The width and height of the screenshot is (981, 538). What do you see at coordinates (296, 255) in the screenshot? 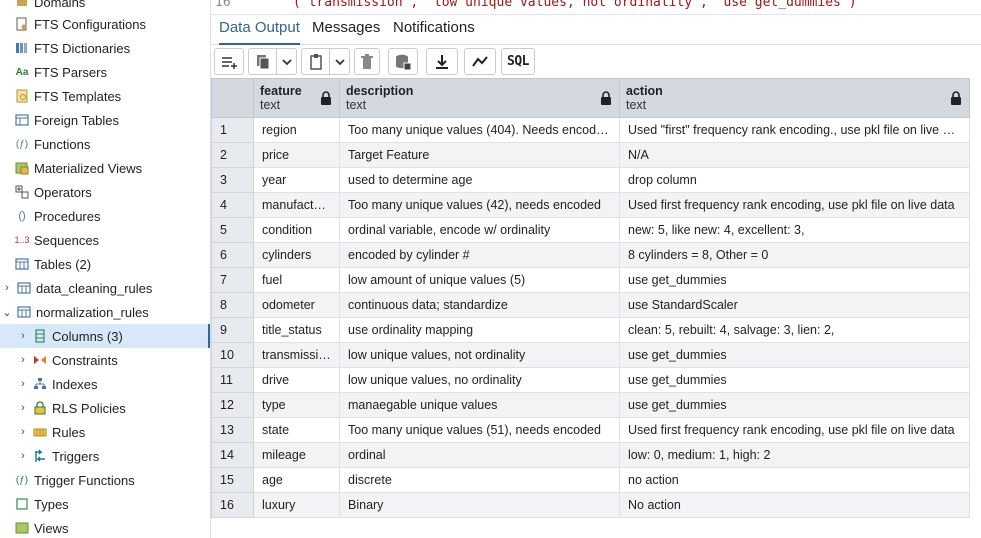
I see `feature-cell: cylinders` at bounding box center [296, 255].